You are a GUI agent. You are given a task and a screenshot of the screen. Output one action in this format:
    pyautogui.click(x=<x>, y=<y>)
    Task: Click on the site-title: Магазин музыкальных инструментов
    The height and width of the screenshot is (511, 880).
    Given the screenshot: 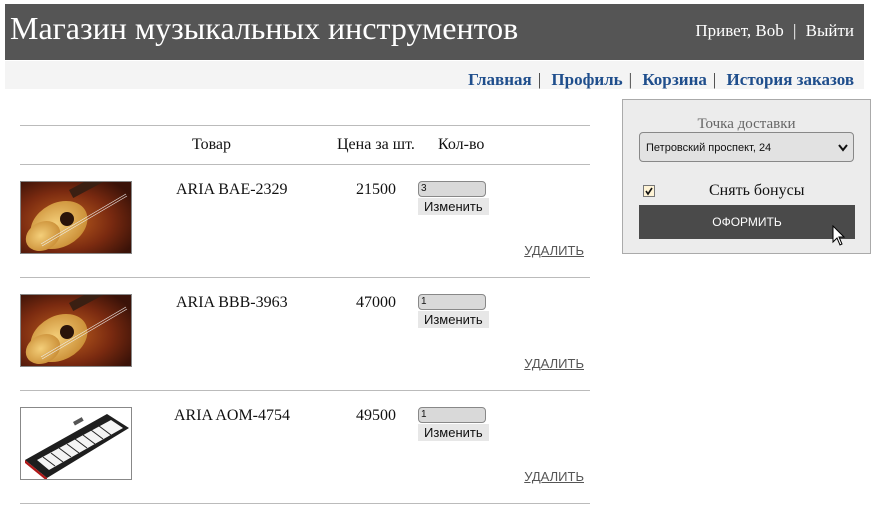 What is the action you would take?
    pyautogui.click(x=264, y=28)
    